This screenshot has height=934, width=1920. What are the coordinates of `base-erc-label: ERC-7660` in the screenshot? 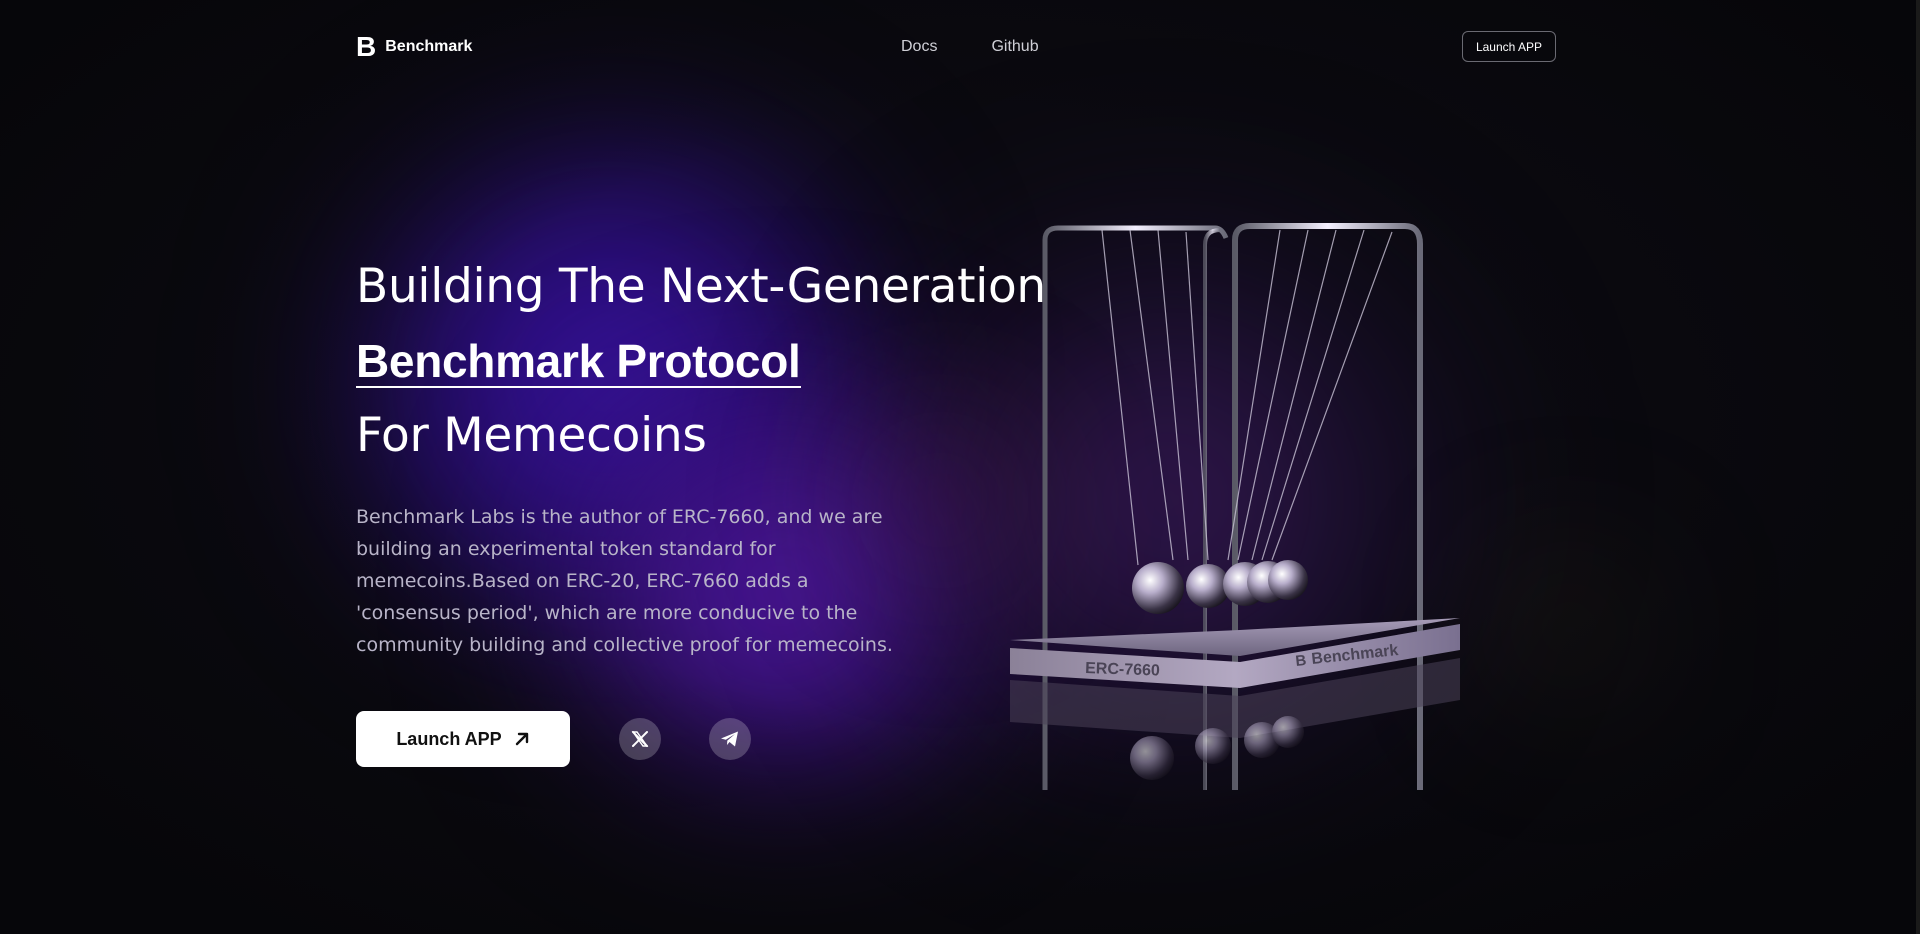 It's located at (1122, 670).